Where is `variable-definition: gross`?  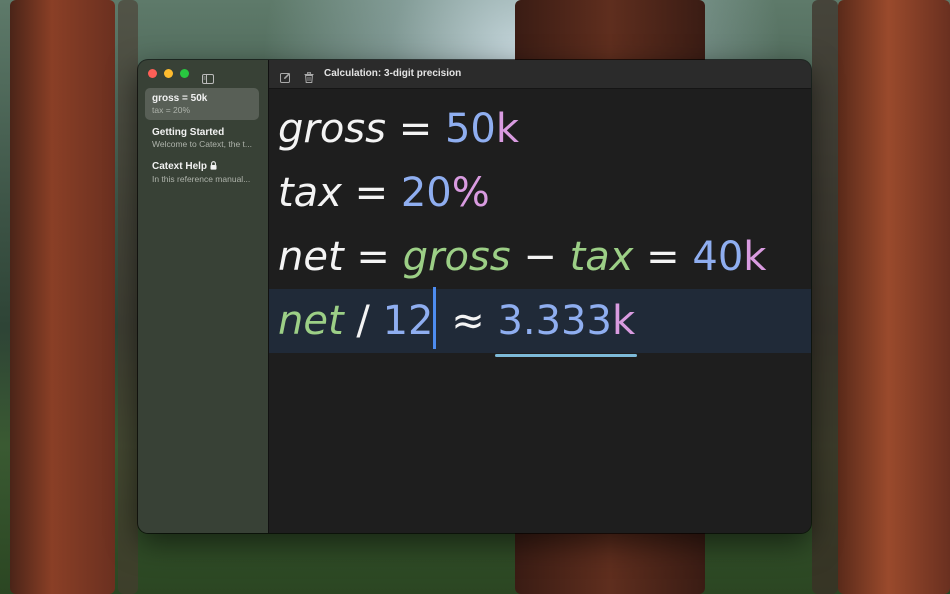
variable-definition: gross is located at coordinates (332, 129).